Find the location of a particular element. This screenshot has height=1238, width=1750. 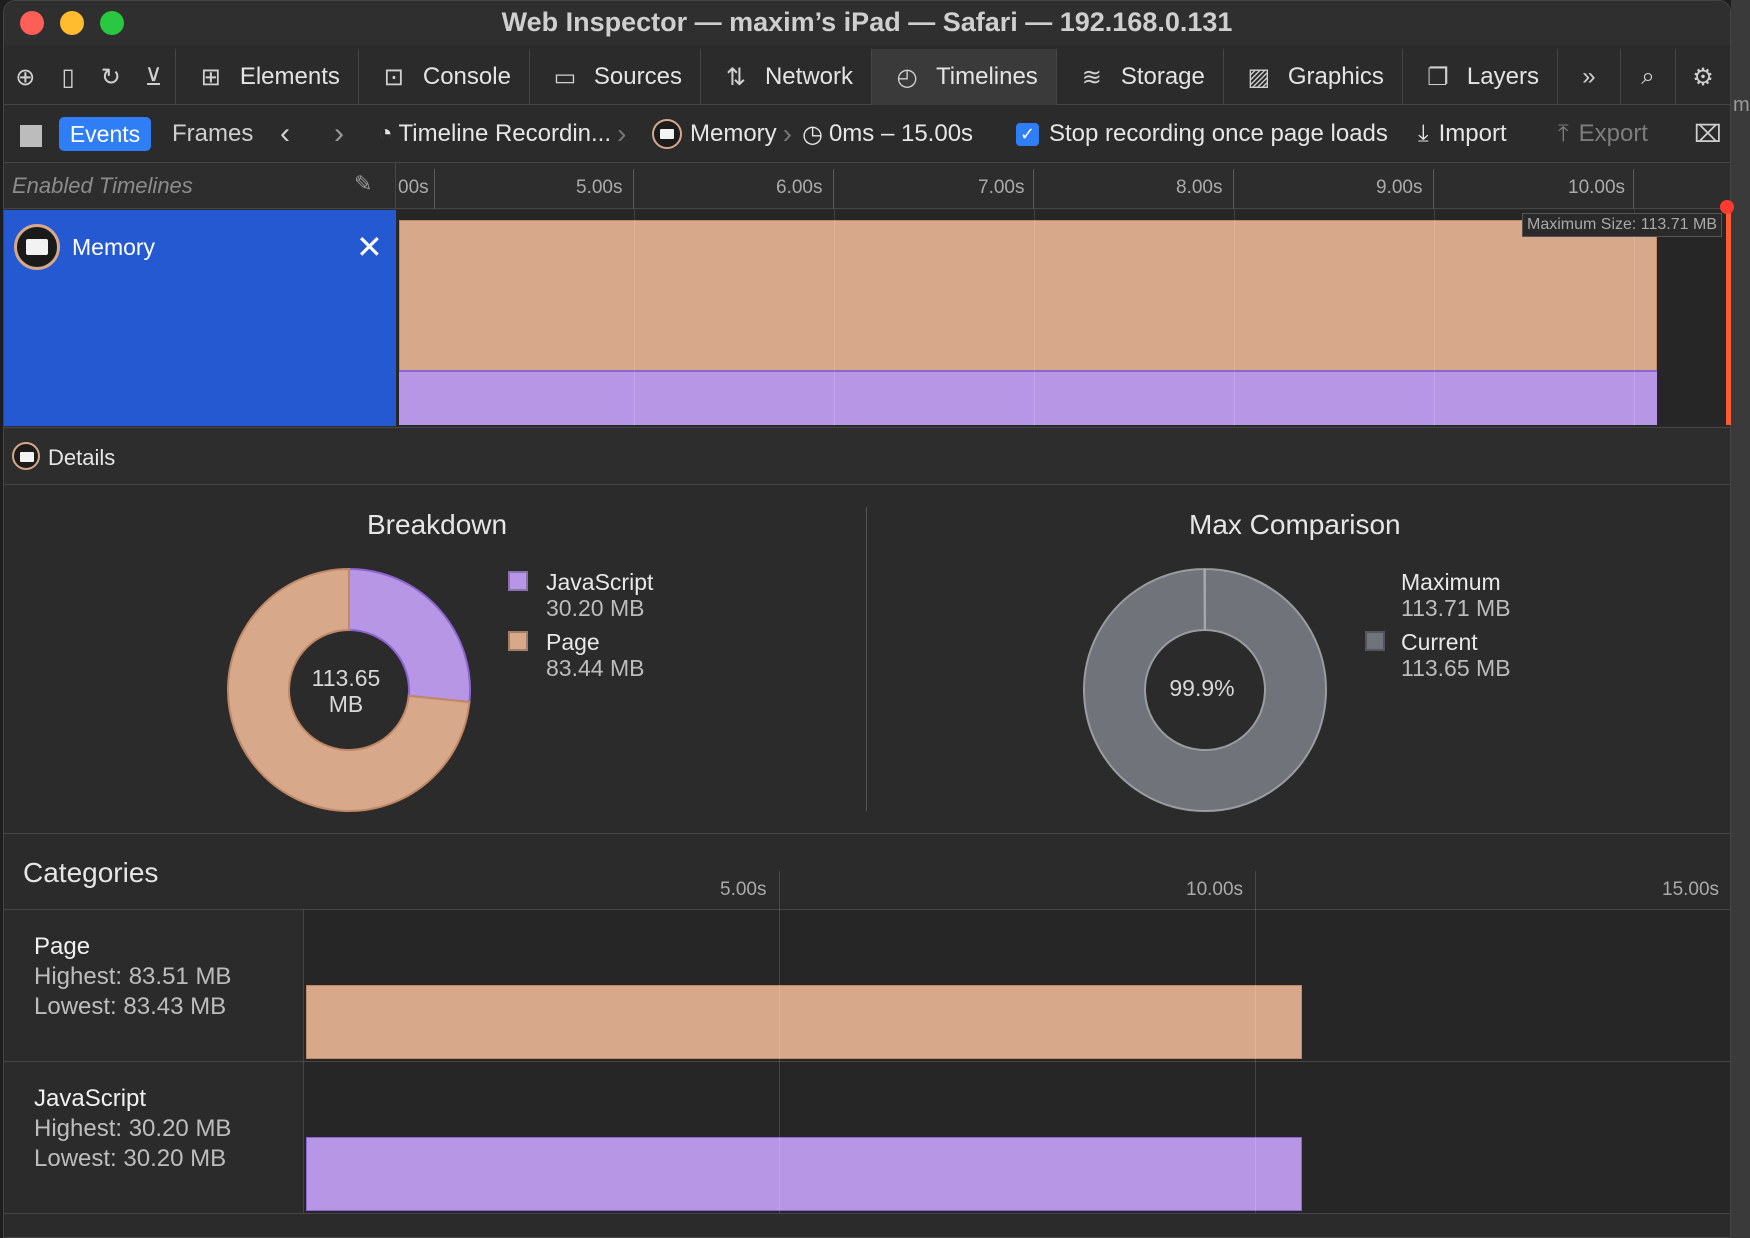

tick-label: 9.00s is located at coordinates (1399, 187).